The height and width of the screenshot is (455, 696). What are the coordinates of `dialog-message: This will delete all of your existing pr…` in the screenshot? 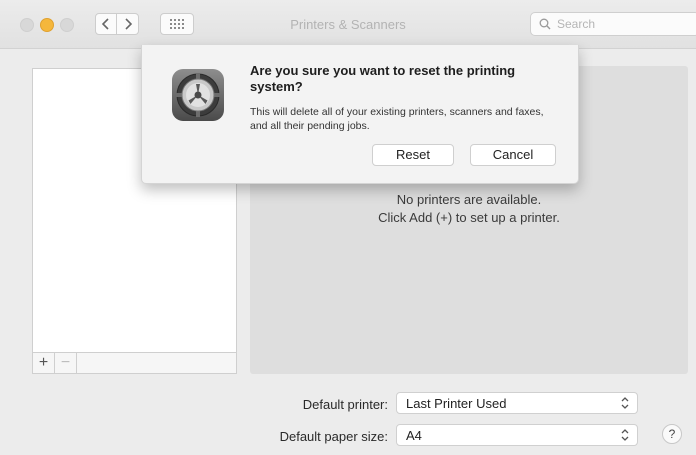 It's located at (397, 119).